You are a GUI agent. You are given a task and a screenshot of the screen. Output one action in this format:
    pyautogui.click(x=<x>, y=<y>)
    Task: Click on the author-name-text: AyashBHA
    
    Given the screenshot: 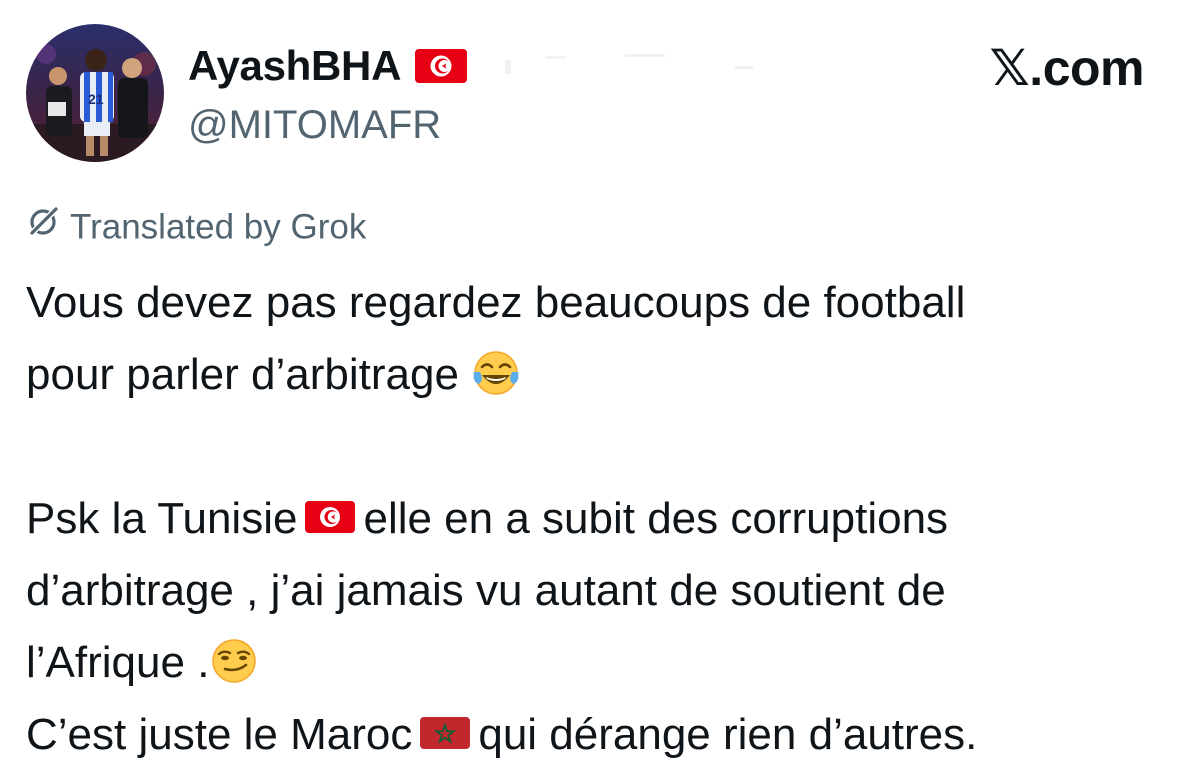 What is the action you would take?
    pyautogui.click(x=295, y=65)
    